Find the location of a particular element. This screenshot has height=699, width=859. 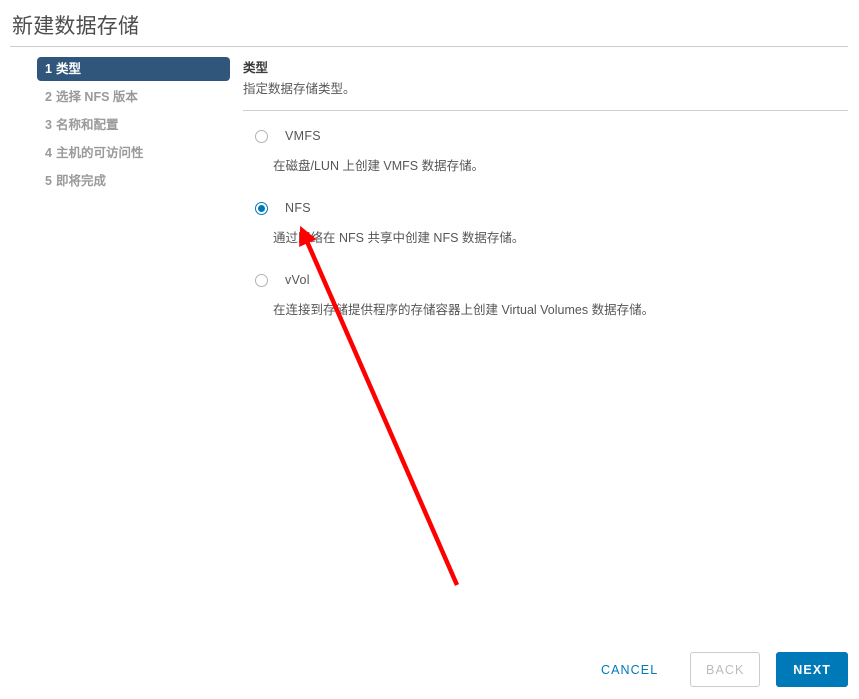

step-label: 即将完成 is located at coordinates (80, 181).